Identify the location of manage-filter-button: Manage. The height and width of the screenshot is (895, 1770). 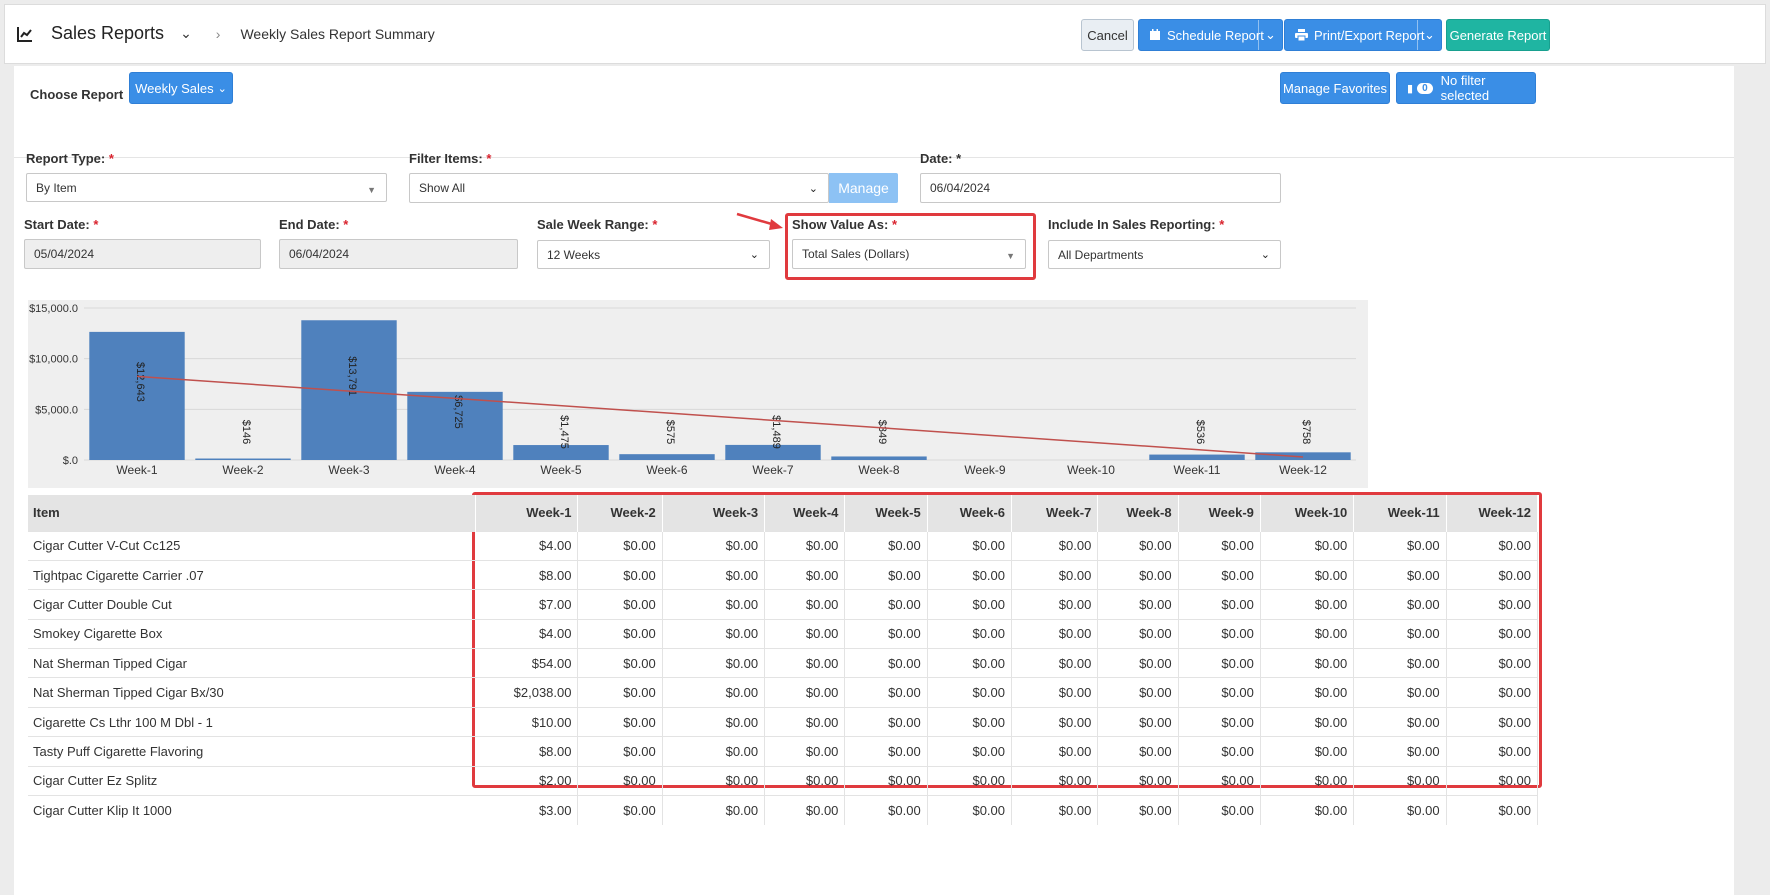
(863, 188).